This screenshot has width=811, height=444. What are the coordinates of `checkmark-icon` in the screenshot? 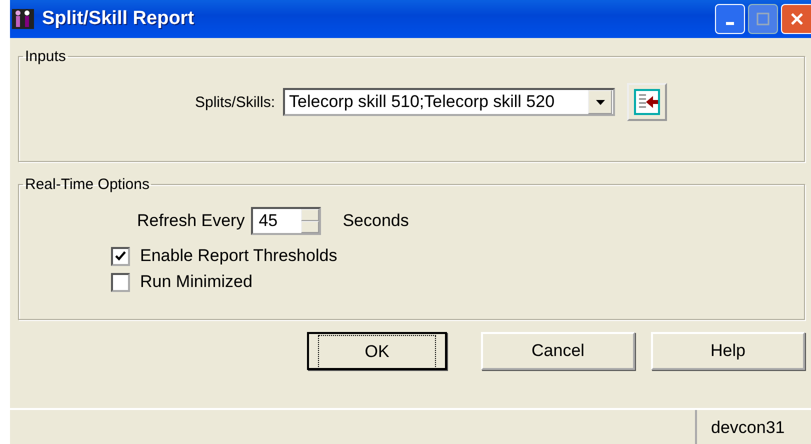 It's located at (120, 256).